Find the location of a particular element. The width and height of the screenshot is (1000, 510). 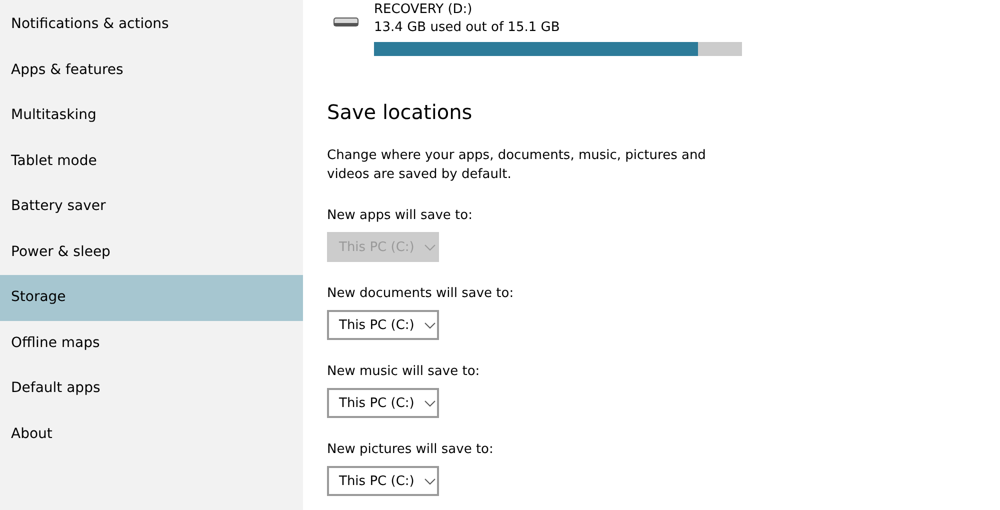

section-description: Change where your apps, documents, music, pictures and videos are saved by default. is located at coordinates (517, 165).